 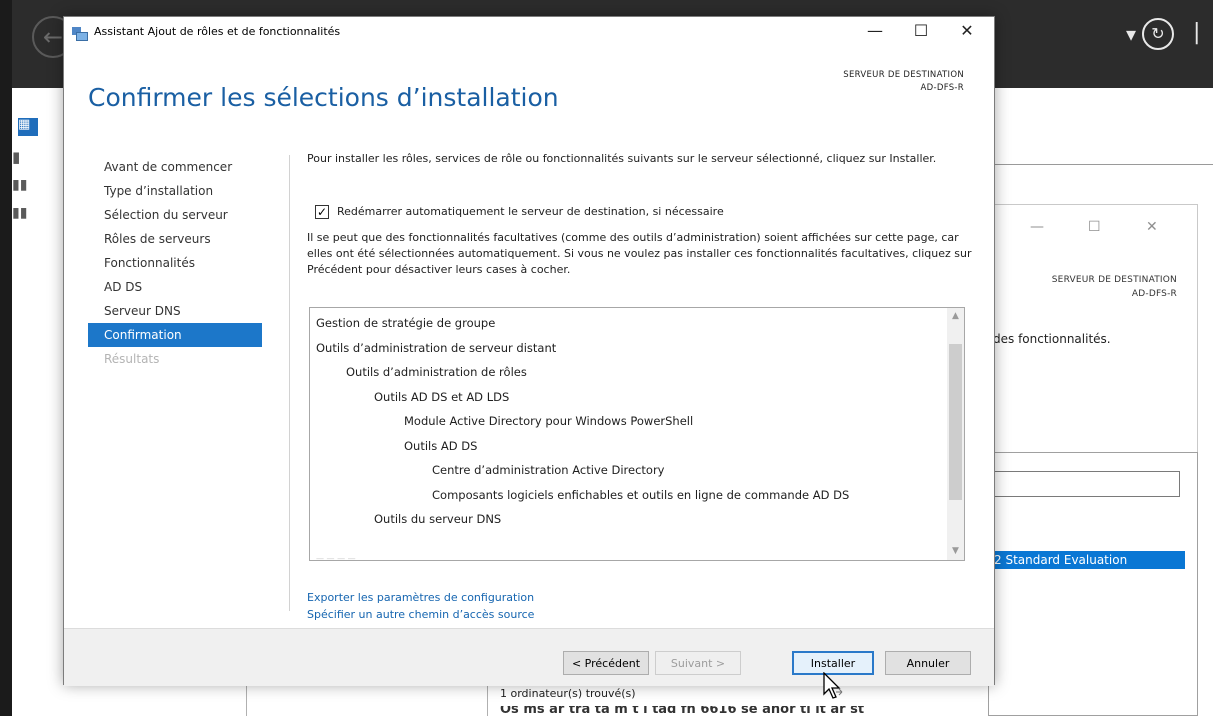 What do you see at coordinates (698, 663) in the screenshot?
I see `next-button: Suivant >` at bounding box center [698, 663].